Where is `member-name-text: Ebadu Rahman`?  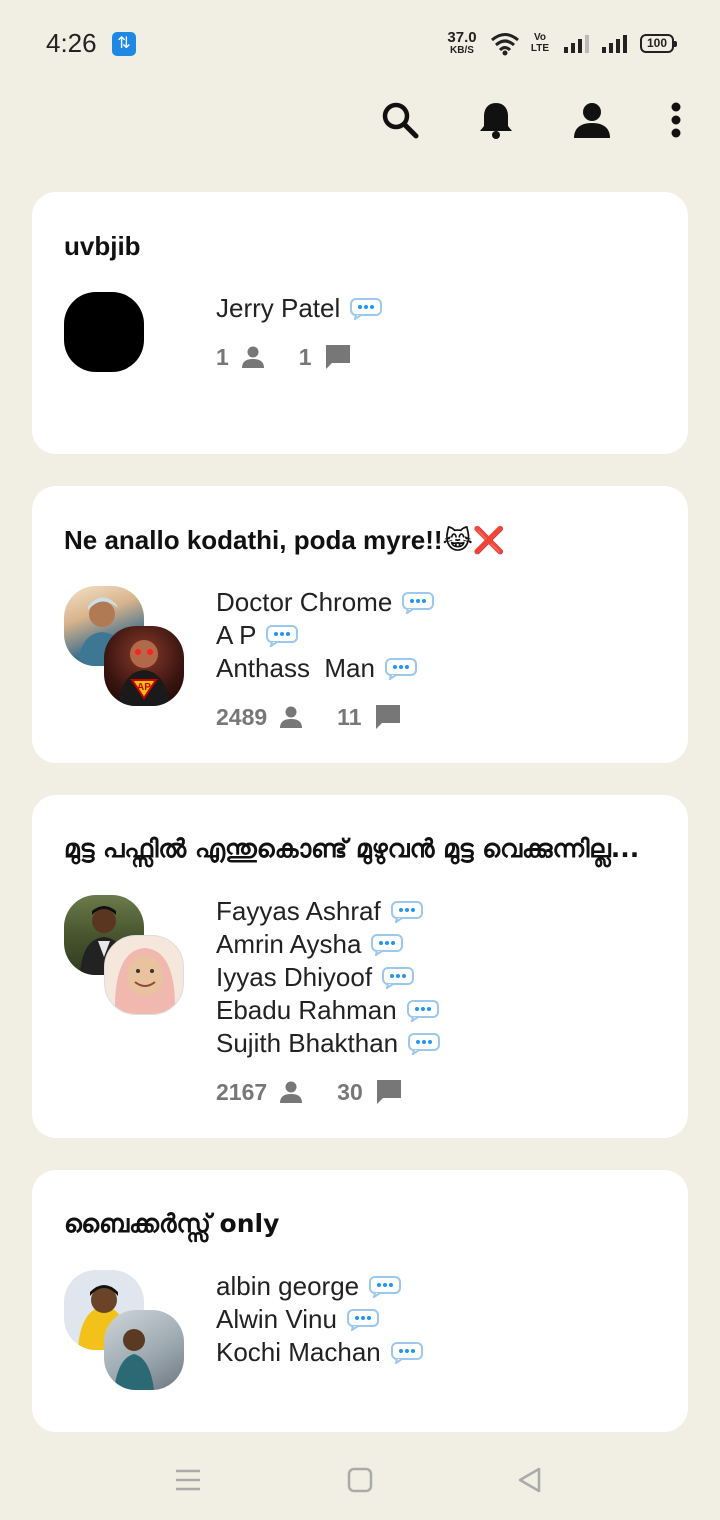 member-name-text: Ebadu Rahman is located at coordinates (306, 1010).